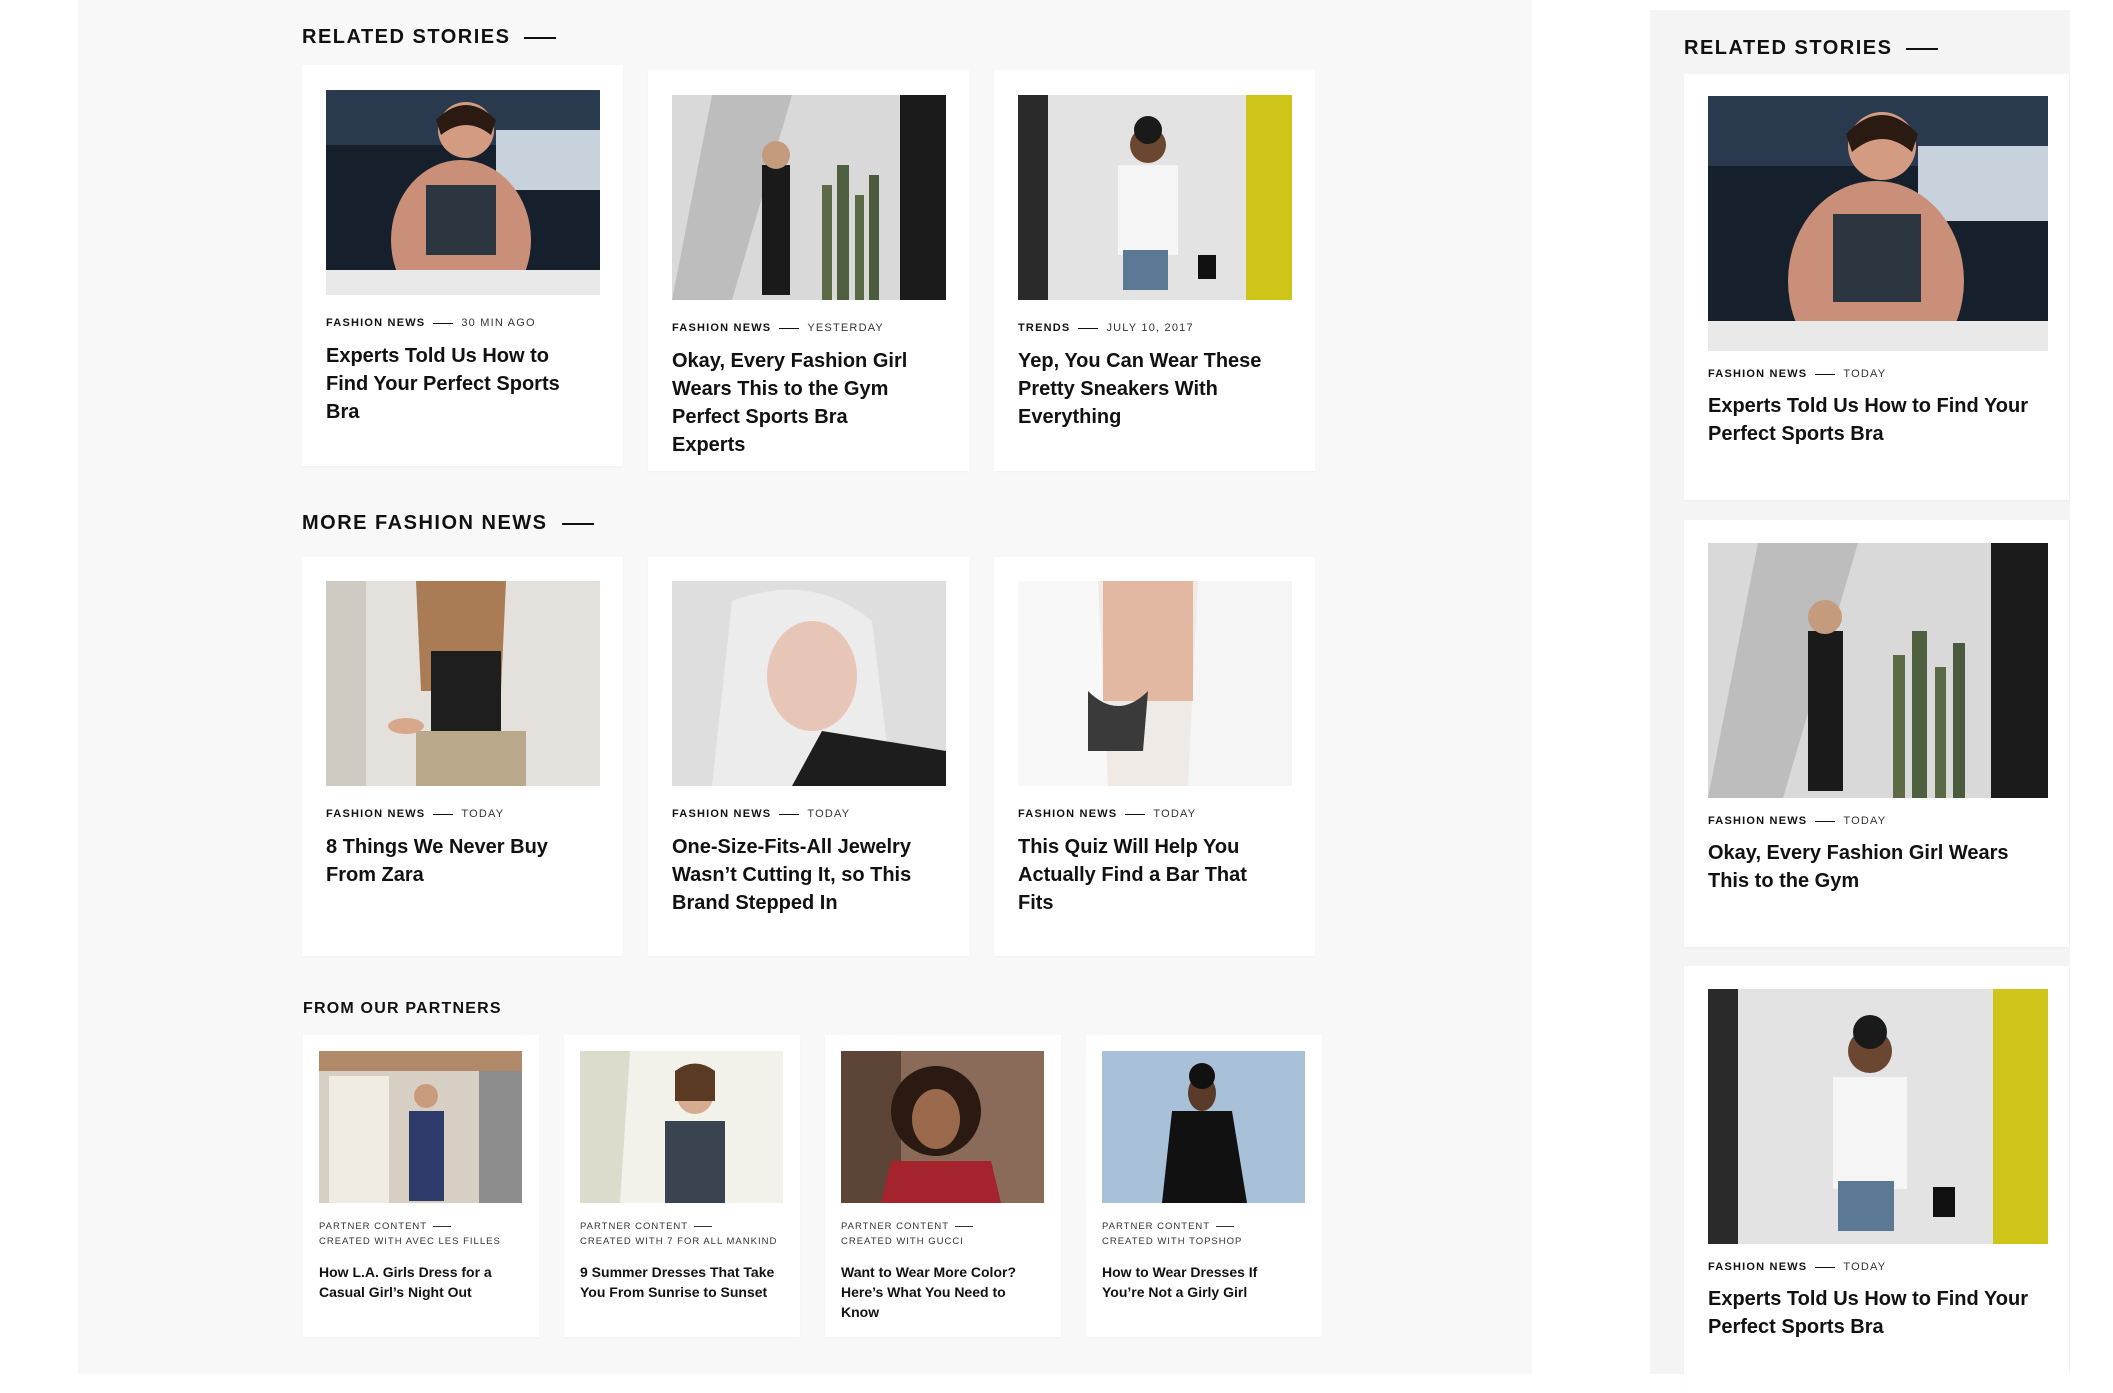 The image size is (2113, 1393). Describe the element at coordinates (498, 323) in the screenshot. I see `timestamp: 30 MIN AGO` at that location.